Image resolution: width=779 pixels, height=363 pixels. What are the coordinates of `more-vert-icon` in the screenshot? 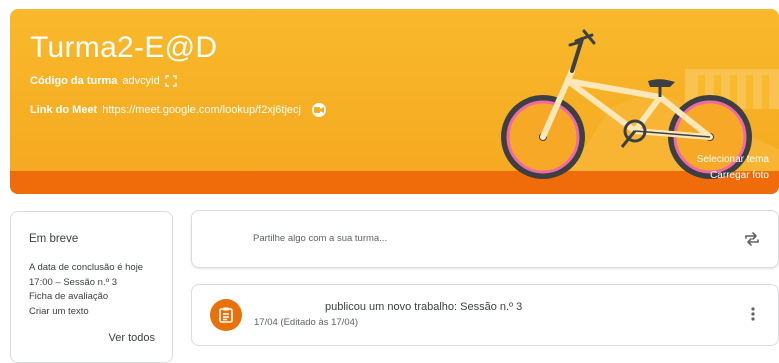 It's located at (753, 314).